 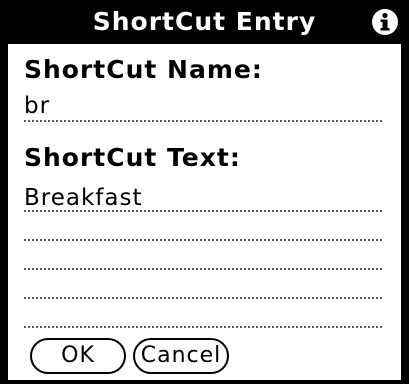 I want to click on ok-button: OK, so click(x=78, y=356).